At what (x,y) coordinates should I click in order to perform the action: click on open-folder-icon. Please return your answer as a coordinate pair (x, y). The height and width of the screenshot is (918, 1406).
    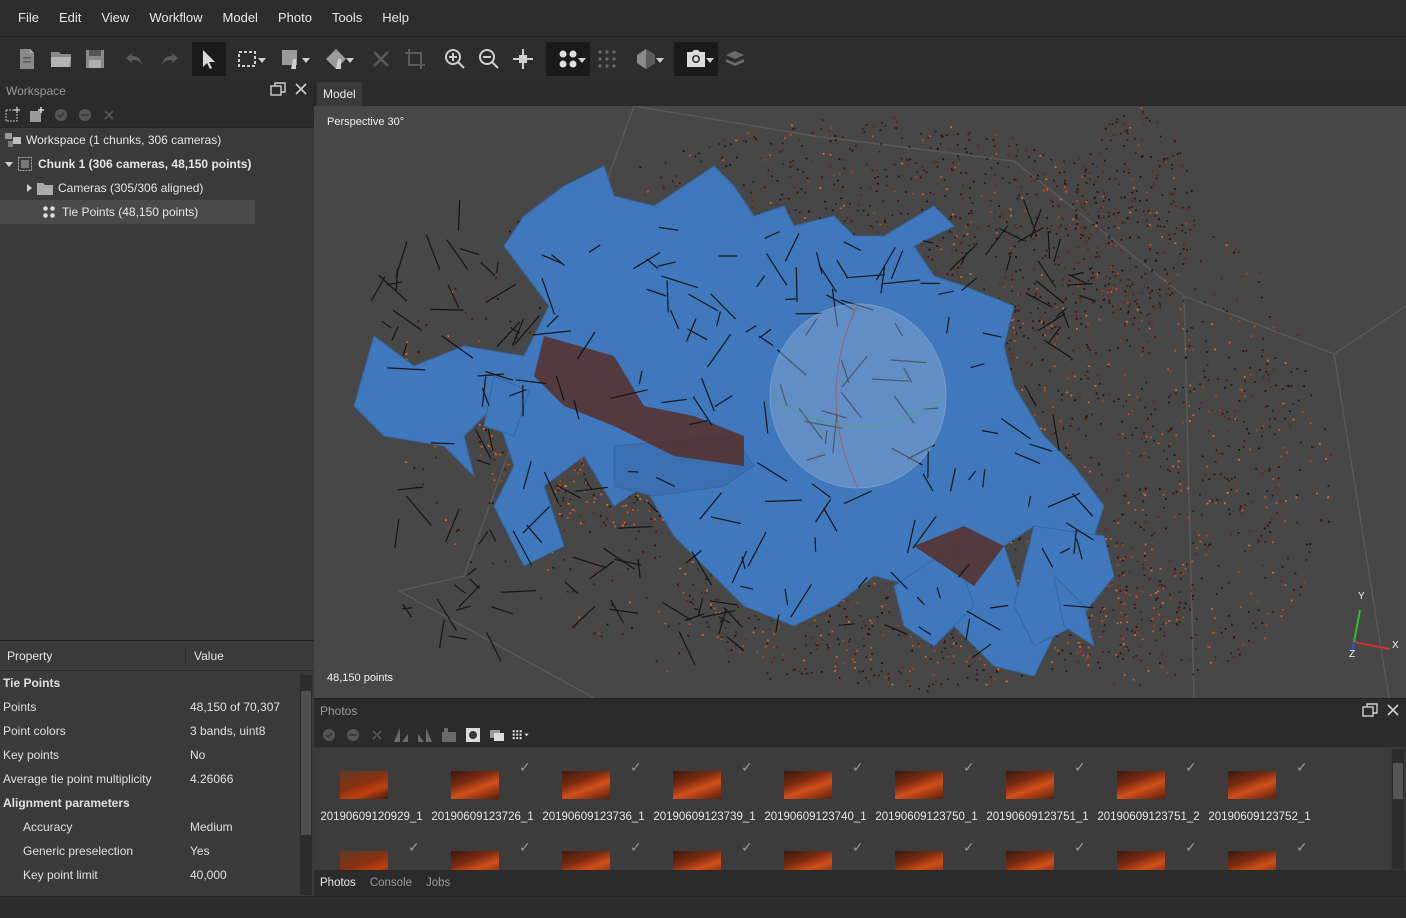
    Looking at the image, I should click on (61, 59).